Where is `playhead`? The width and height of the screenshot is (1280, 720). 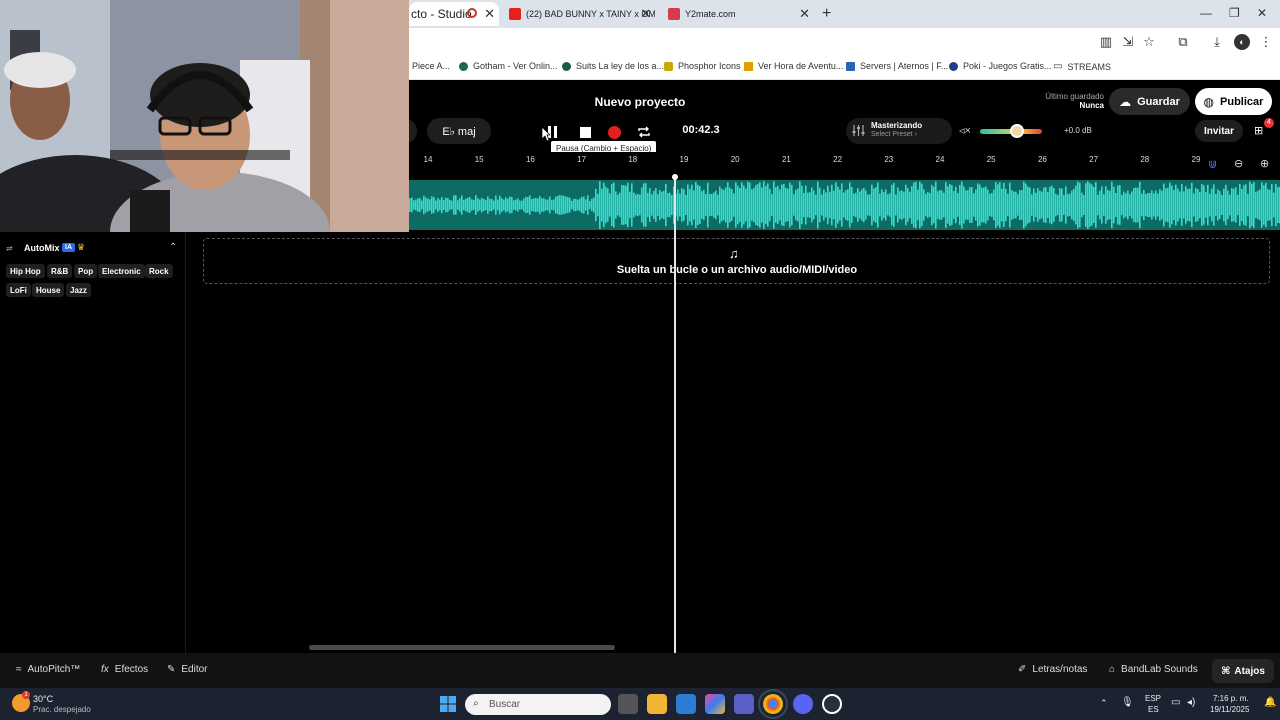
playhead is located at coordinates (675, 415).